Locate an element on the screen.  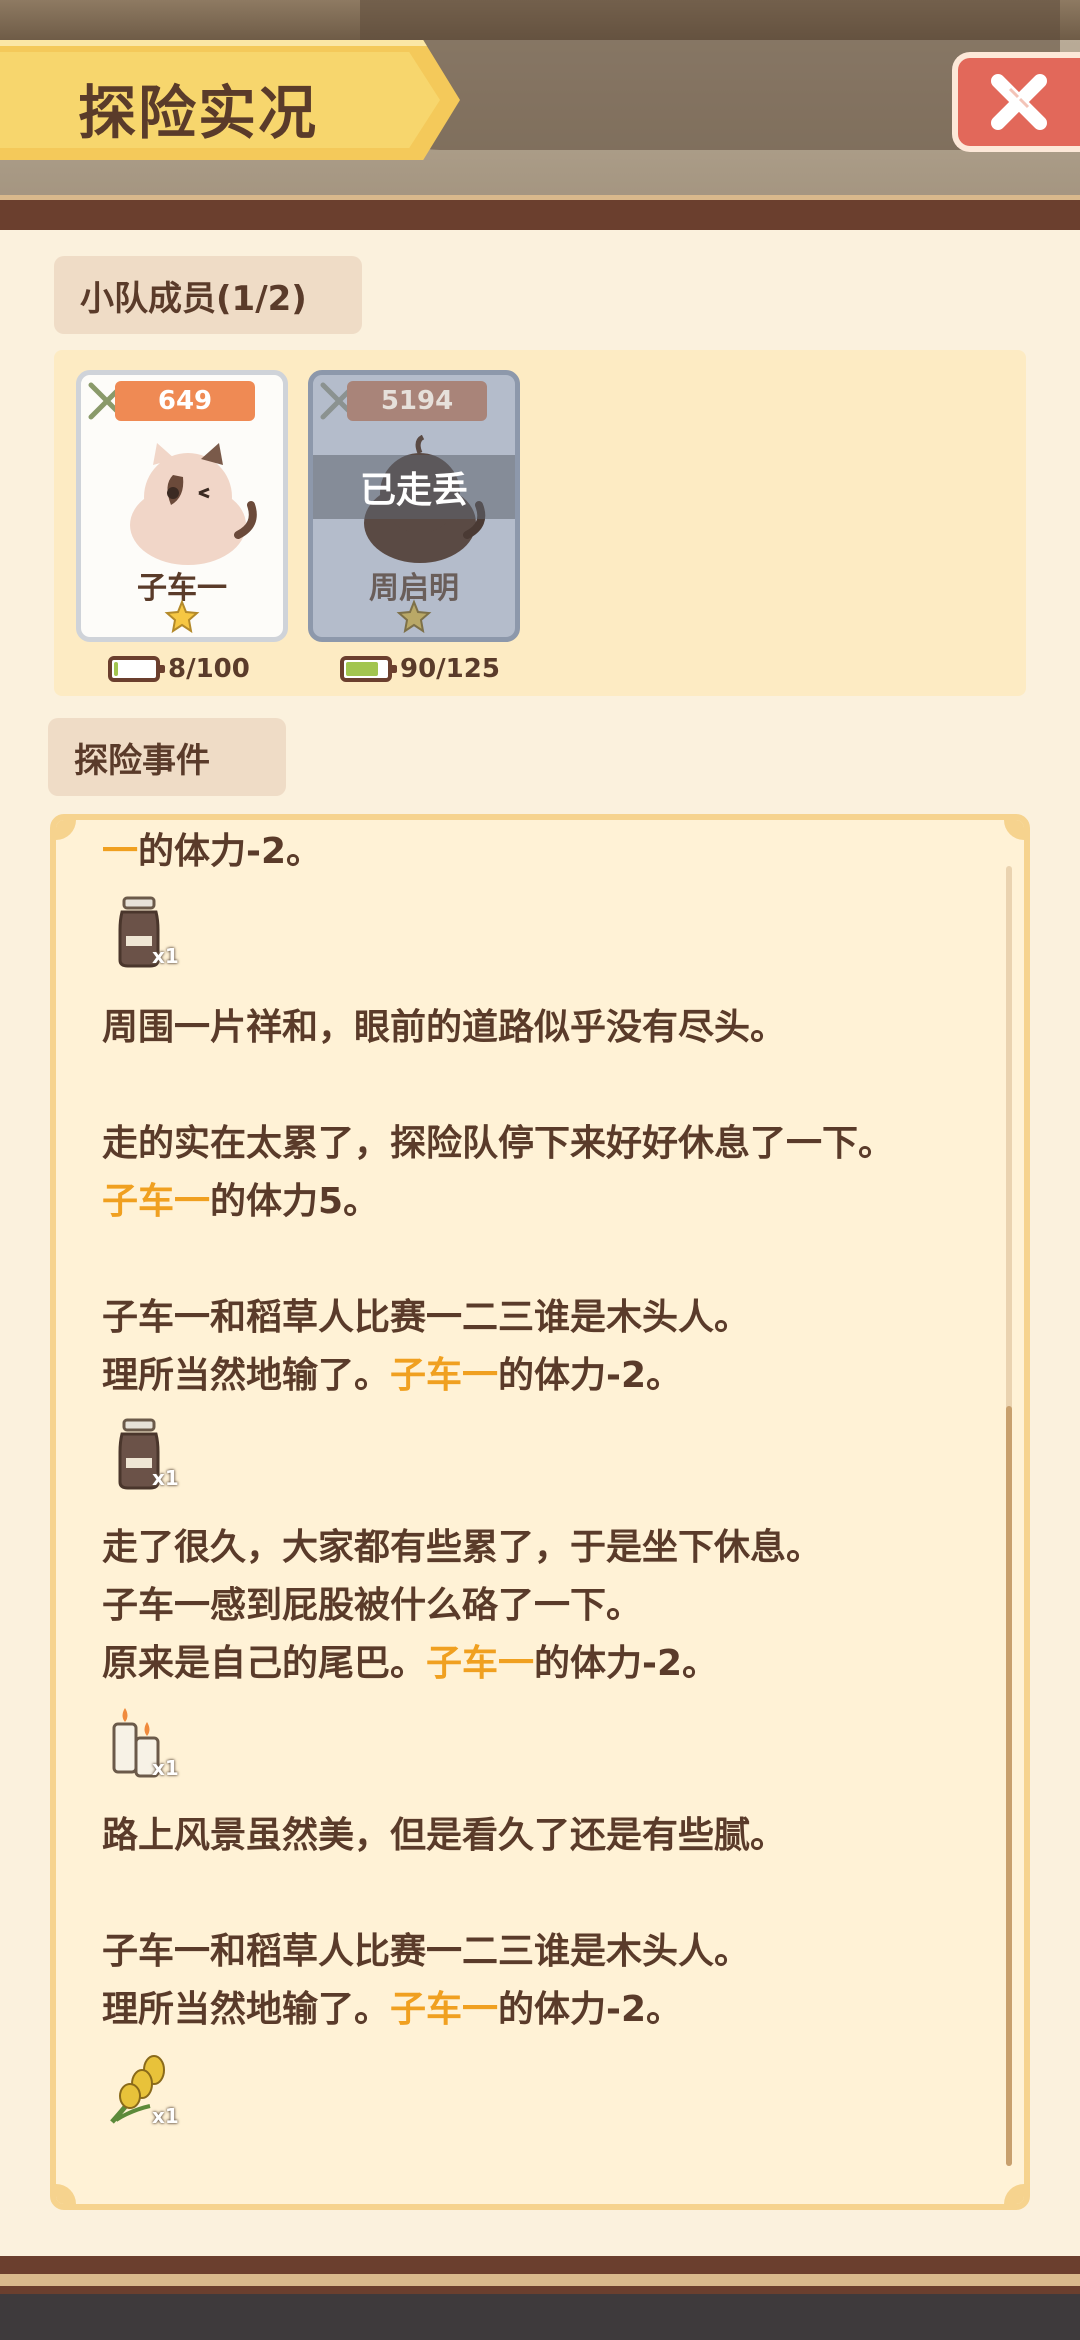
events-section-label: 探险事件 is located at coordinates (167, 757).